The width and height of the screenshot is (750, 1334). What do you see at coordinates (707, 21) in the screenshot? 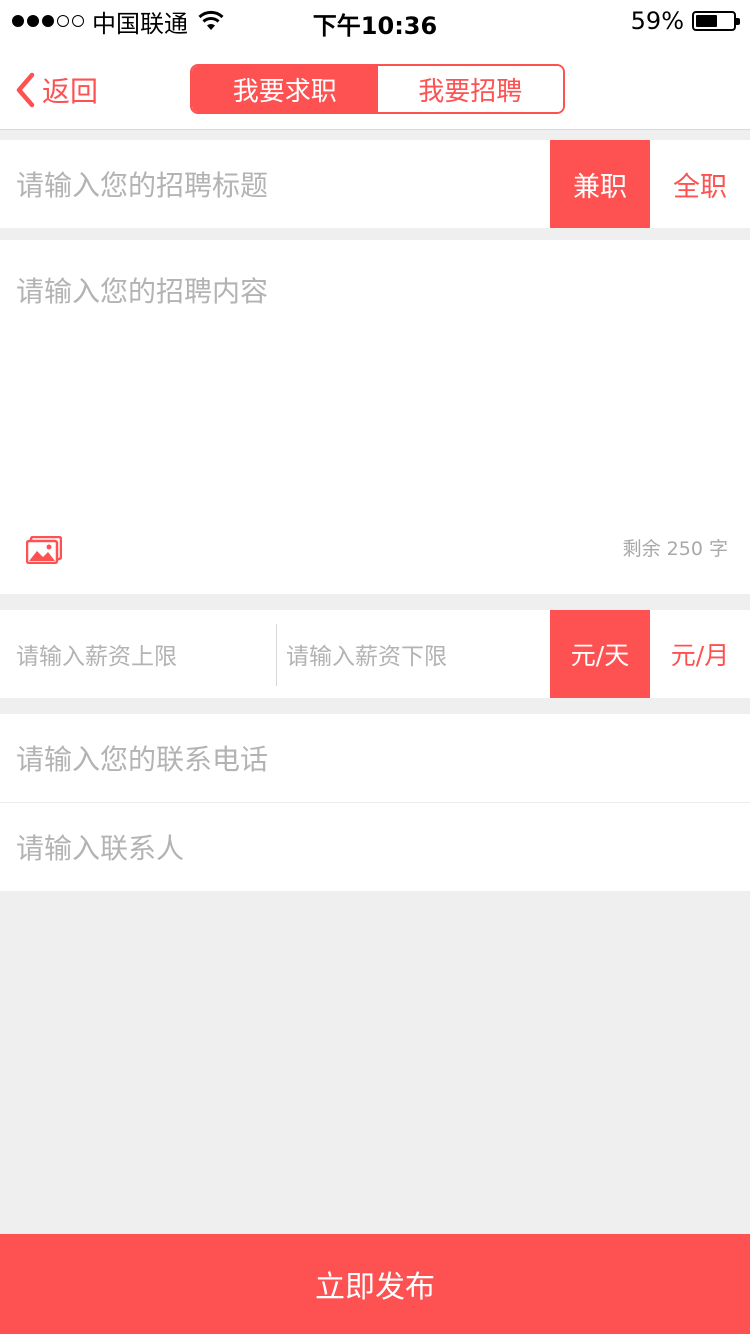
I see `battery-fill` at bounding box center [707, 21].